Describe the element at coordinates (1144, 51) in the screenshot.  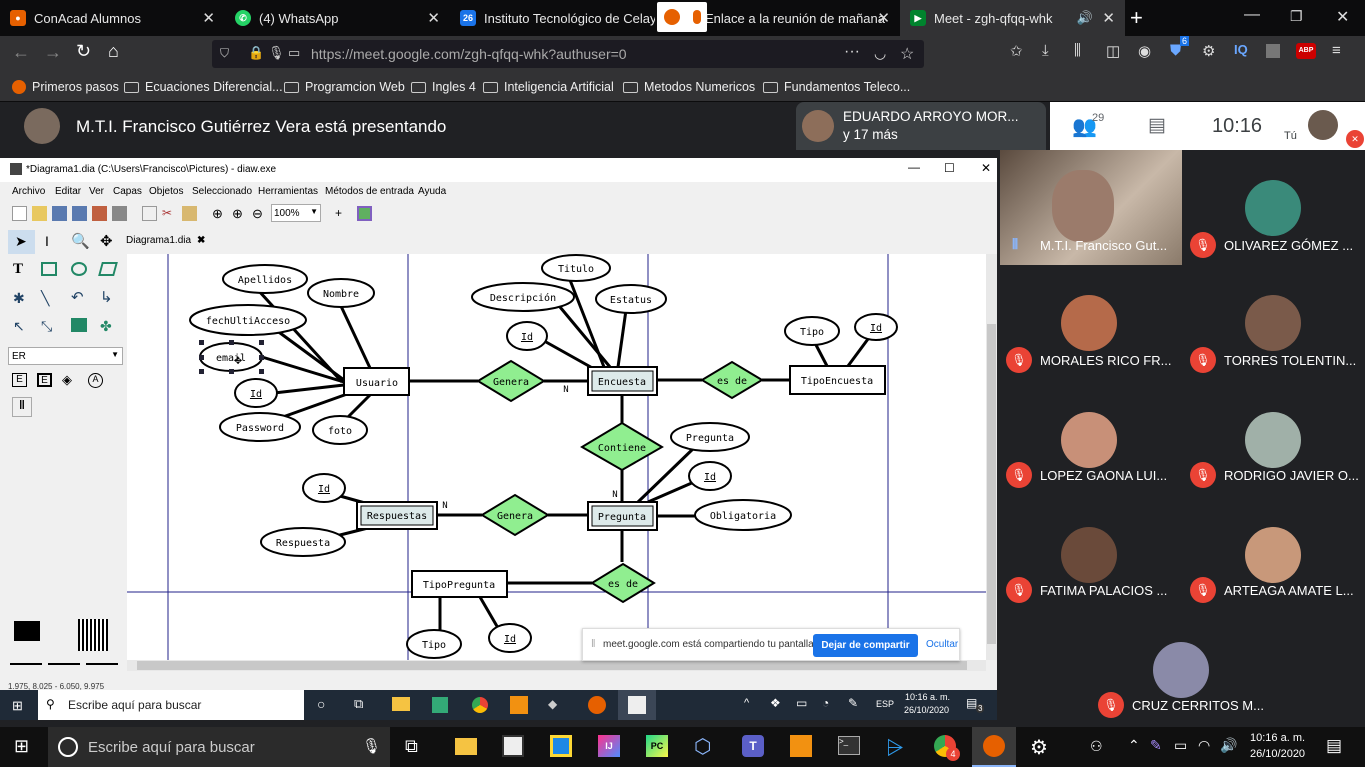
I see `account-icon: ◉` at that location.